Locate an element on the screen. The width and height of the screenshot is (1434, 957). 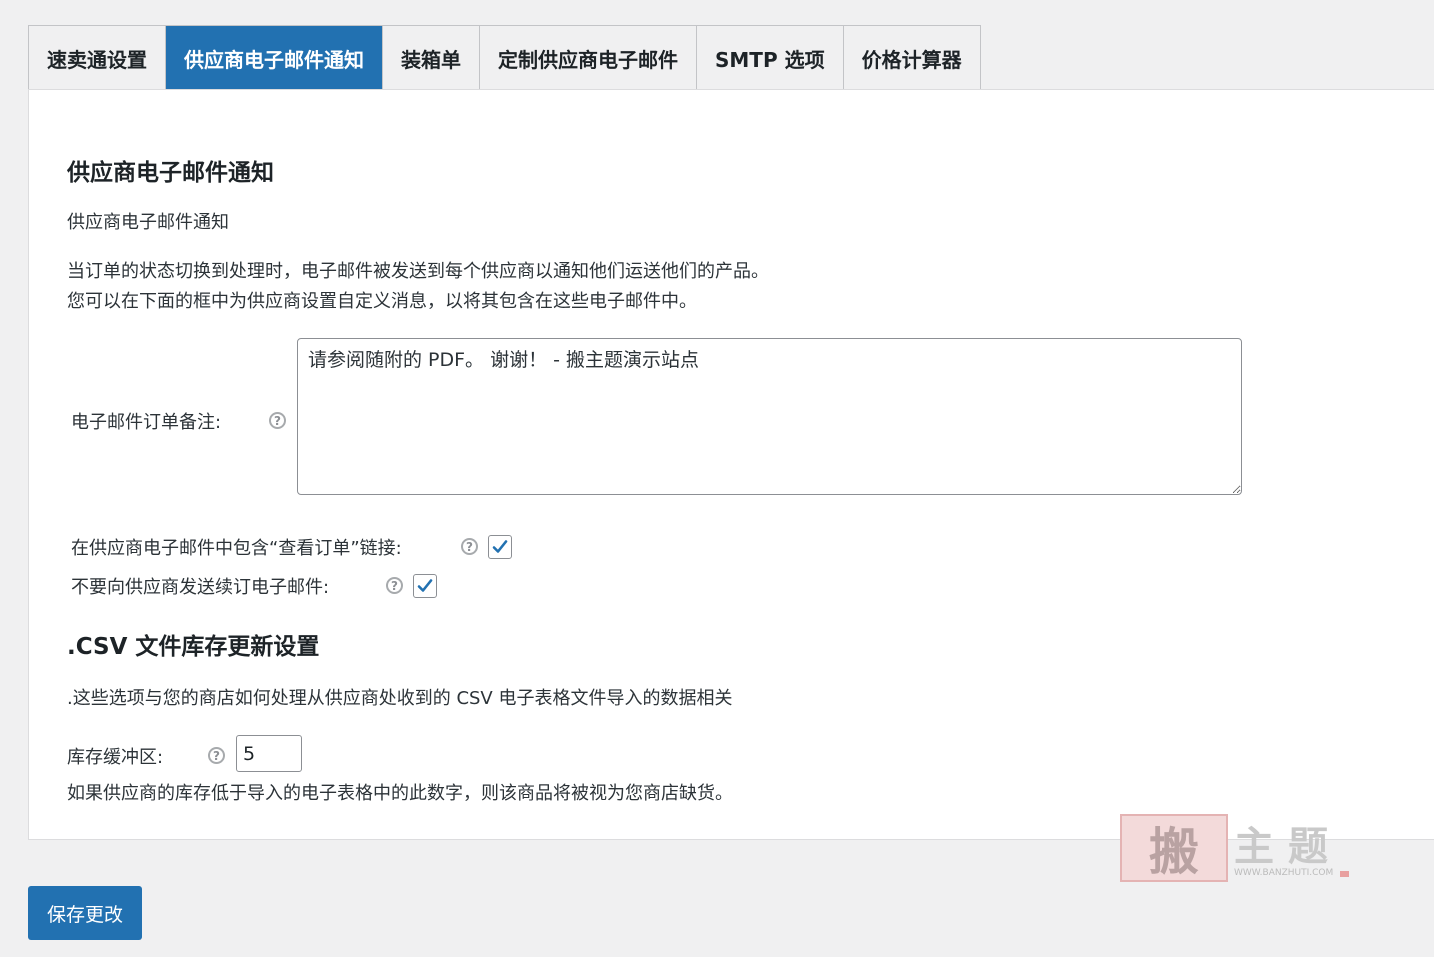
email-section-subtitle: 供应商电子邮件通知 is located at coordinates (148, 222).